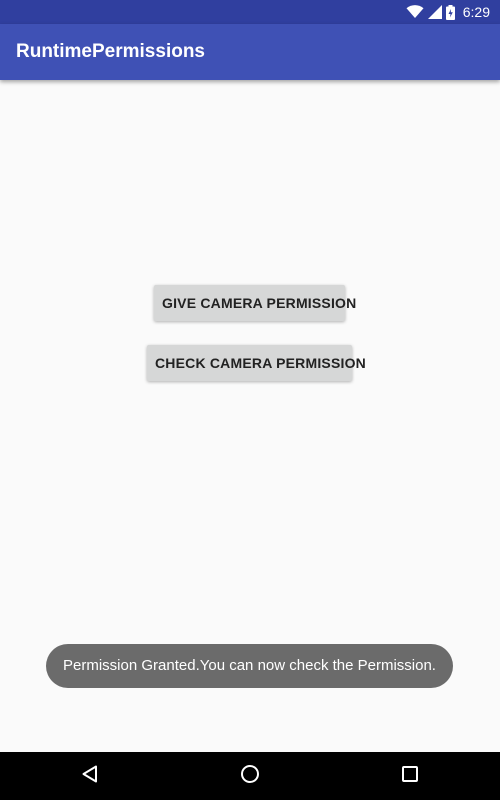 The width and height of the screenshot is (500, 800). Describe the element at coordinates (110, 51) in the screenshot. I see `app-title: RuntimePermissions` at that location.